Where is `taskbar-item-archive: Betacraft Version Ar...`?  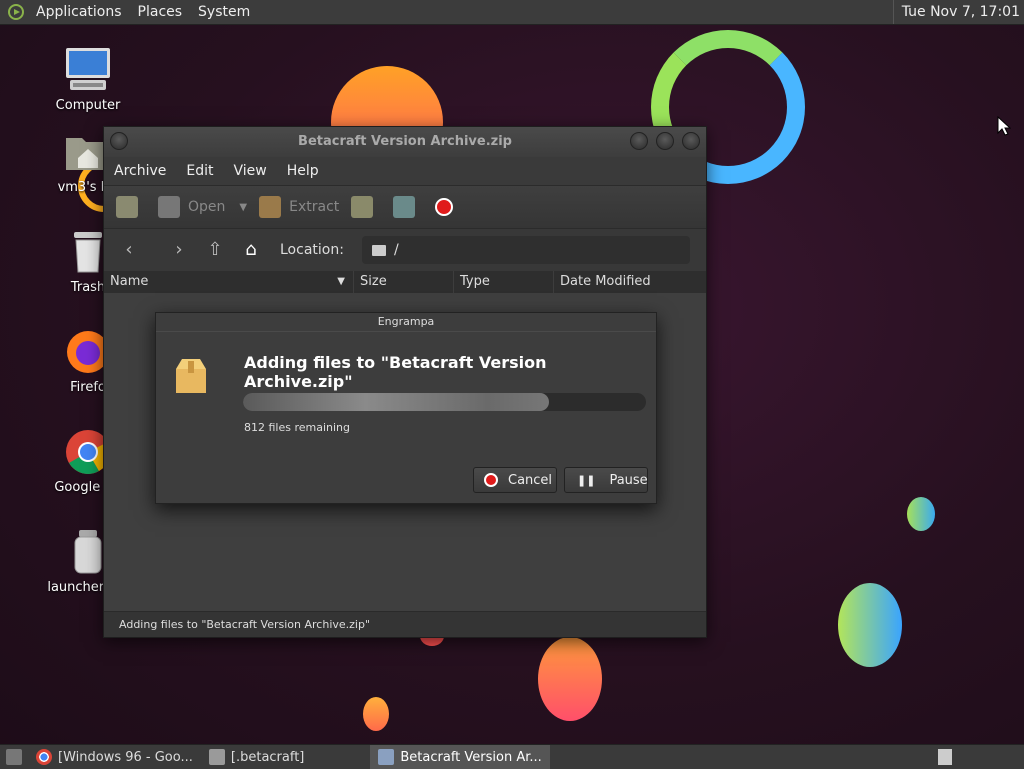
taskbar-item-archive: Betacraft Version Ar... is located at coordinates (460, 757).